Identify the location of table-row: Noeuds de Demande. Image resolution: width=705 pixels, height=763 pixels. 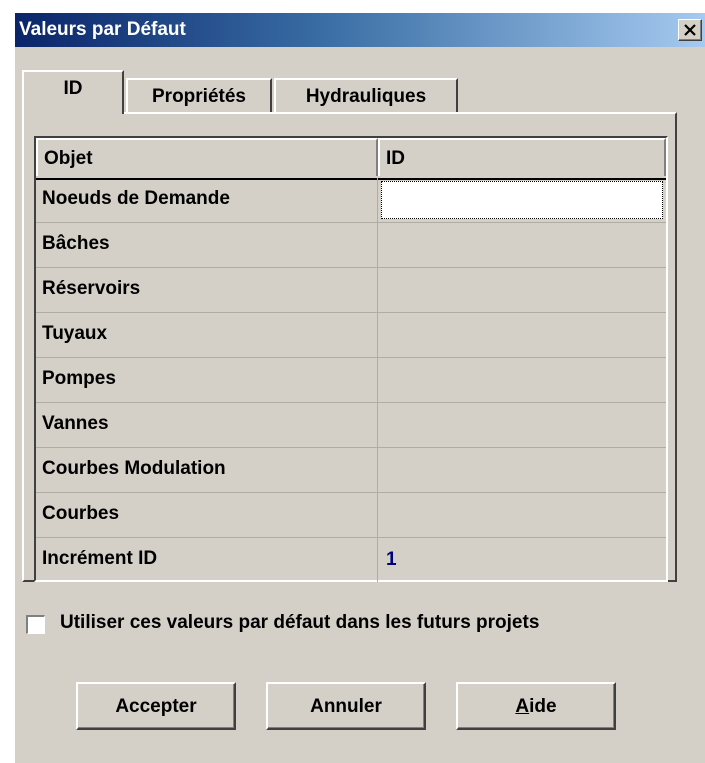
(351, 200).